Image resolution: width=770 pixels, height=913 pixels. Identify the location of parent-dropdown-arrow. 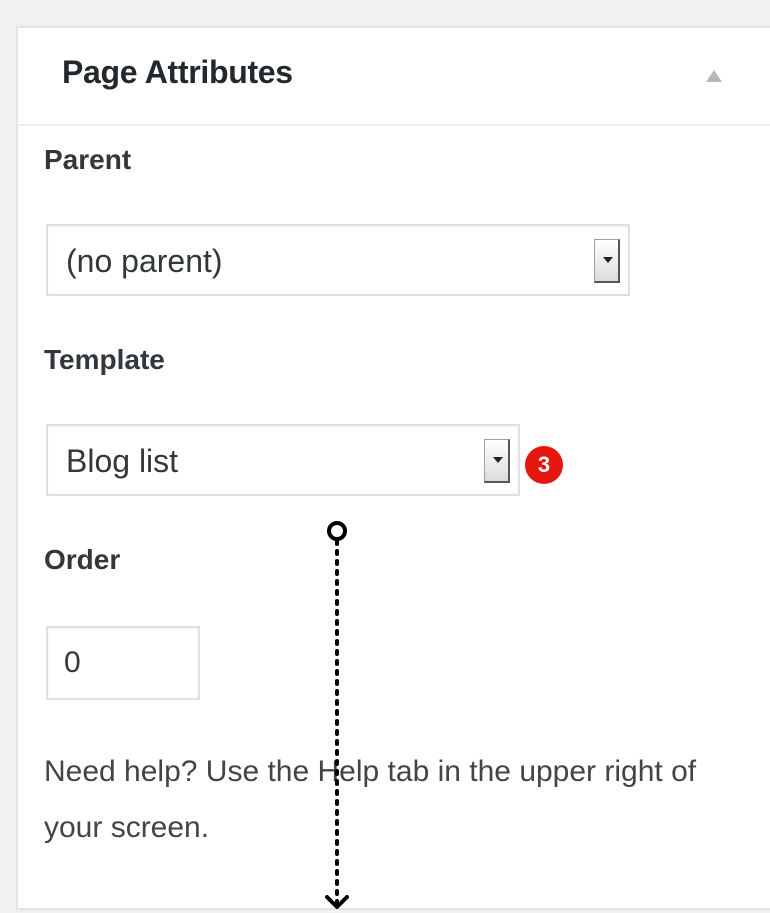
(607, 261).